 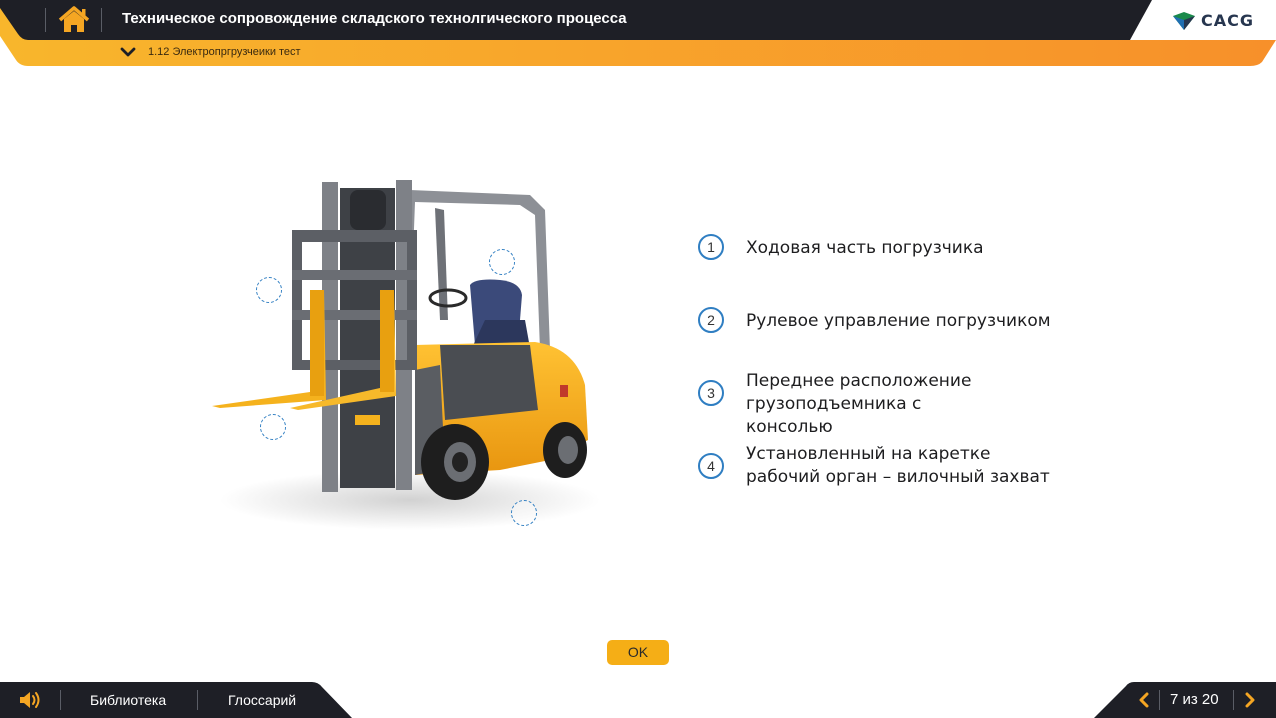 I want to click on ok-button: OK, so click(x=638, y=652).